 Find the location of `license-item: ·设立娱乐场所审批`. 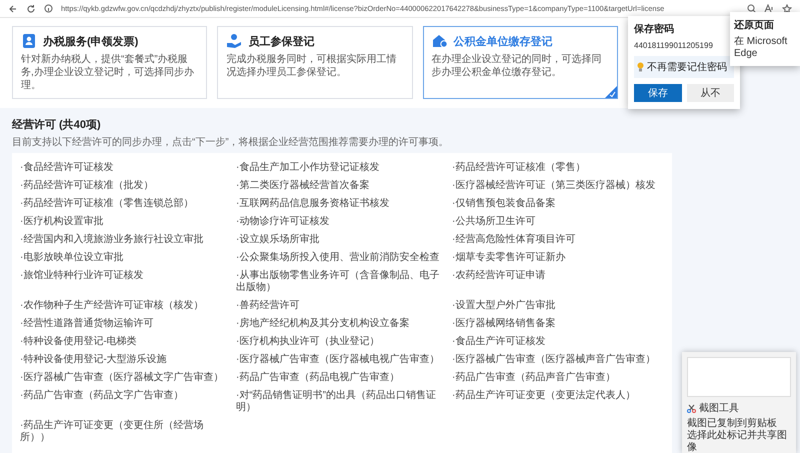

license-item: ·设立娱乐场所审批 is located at coordinates (278, 239).